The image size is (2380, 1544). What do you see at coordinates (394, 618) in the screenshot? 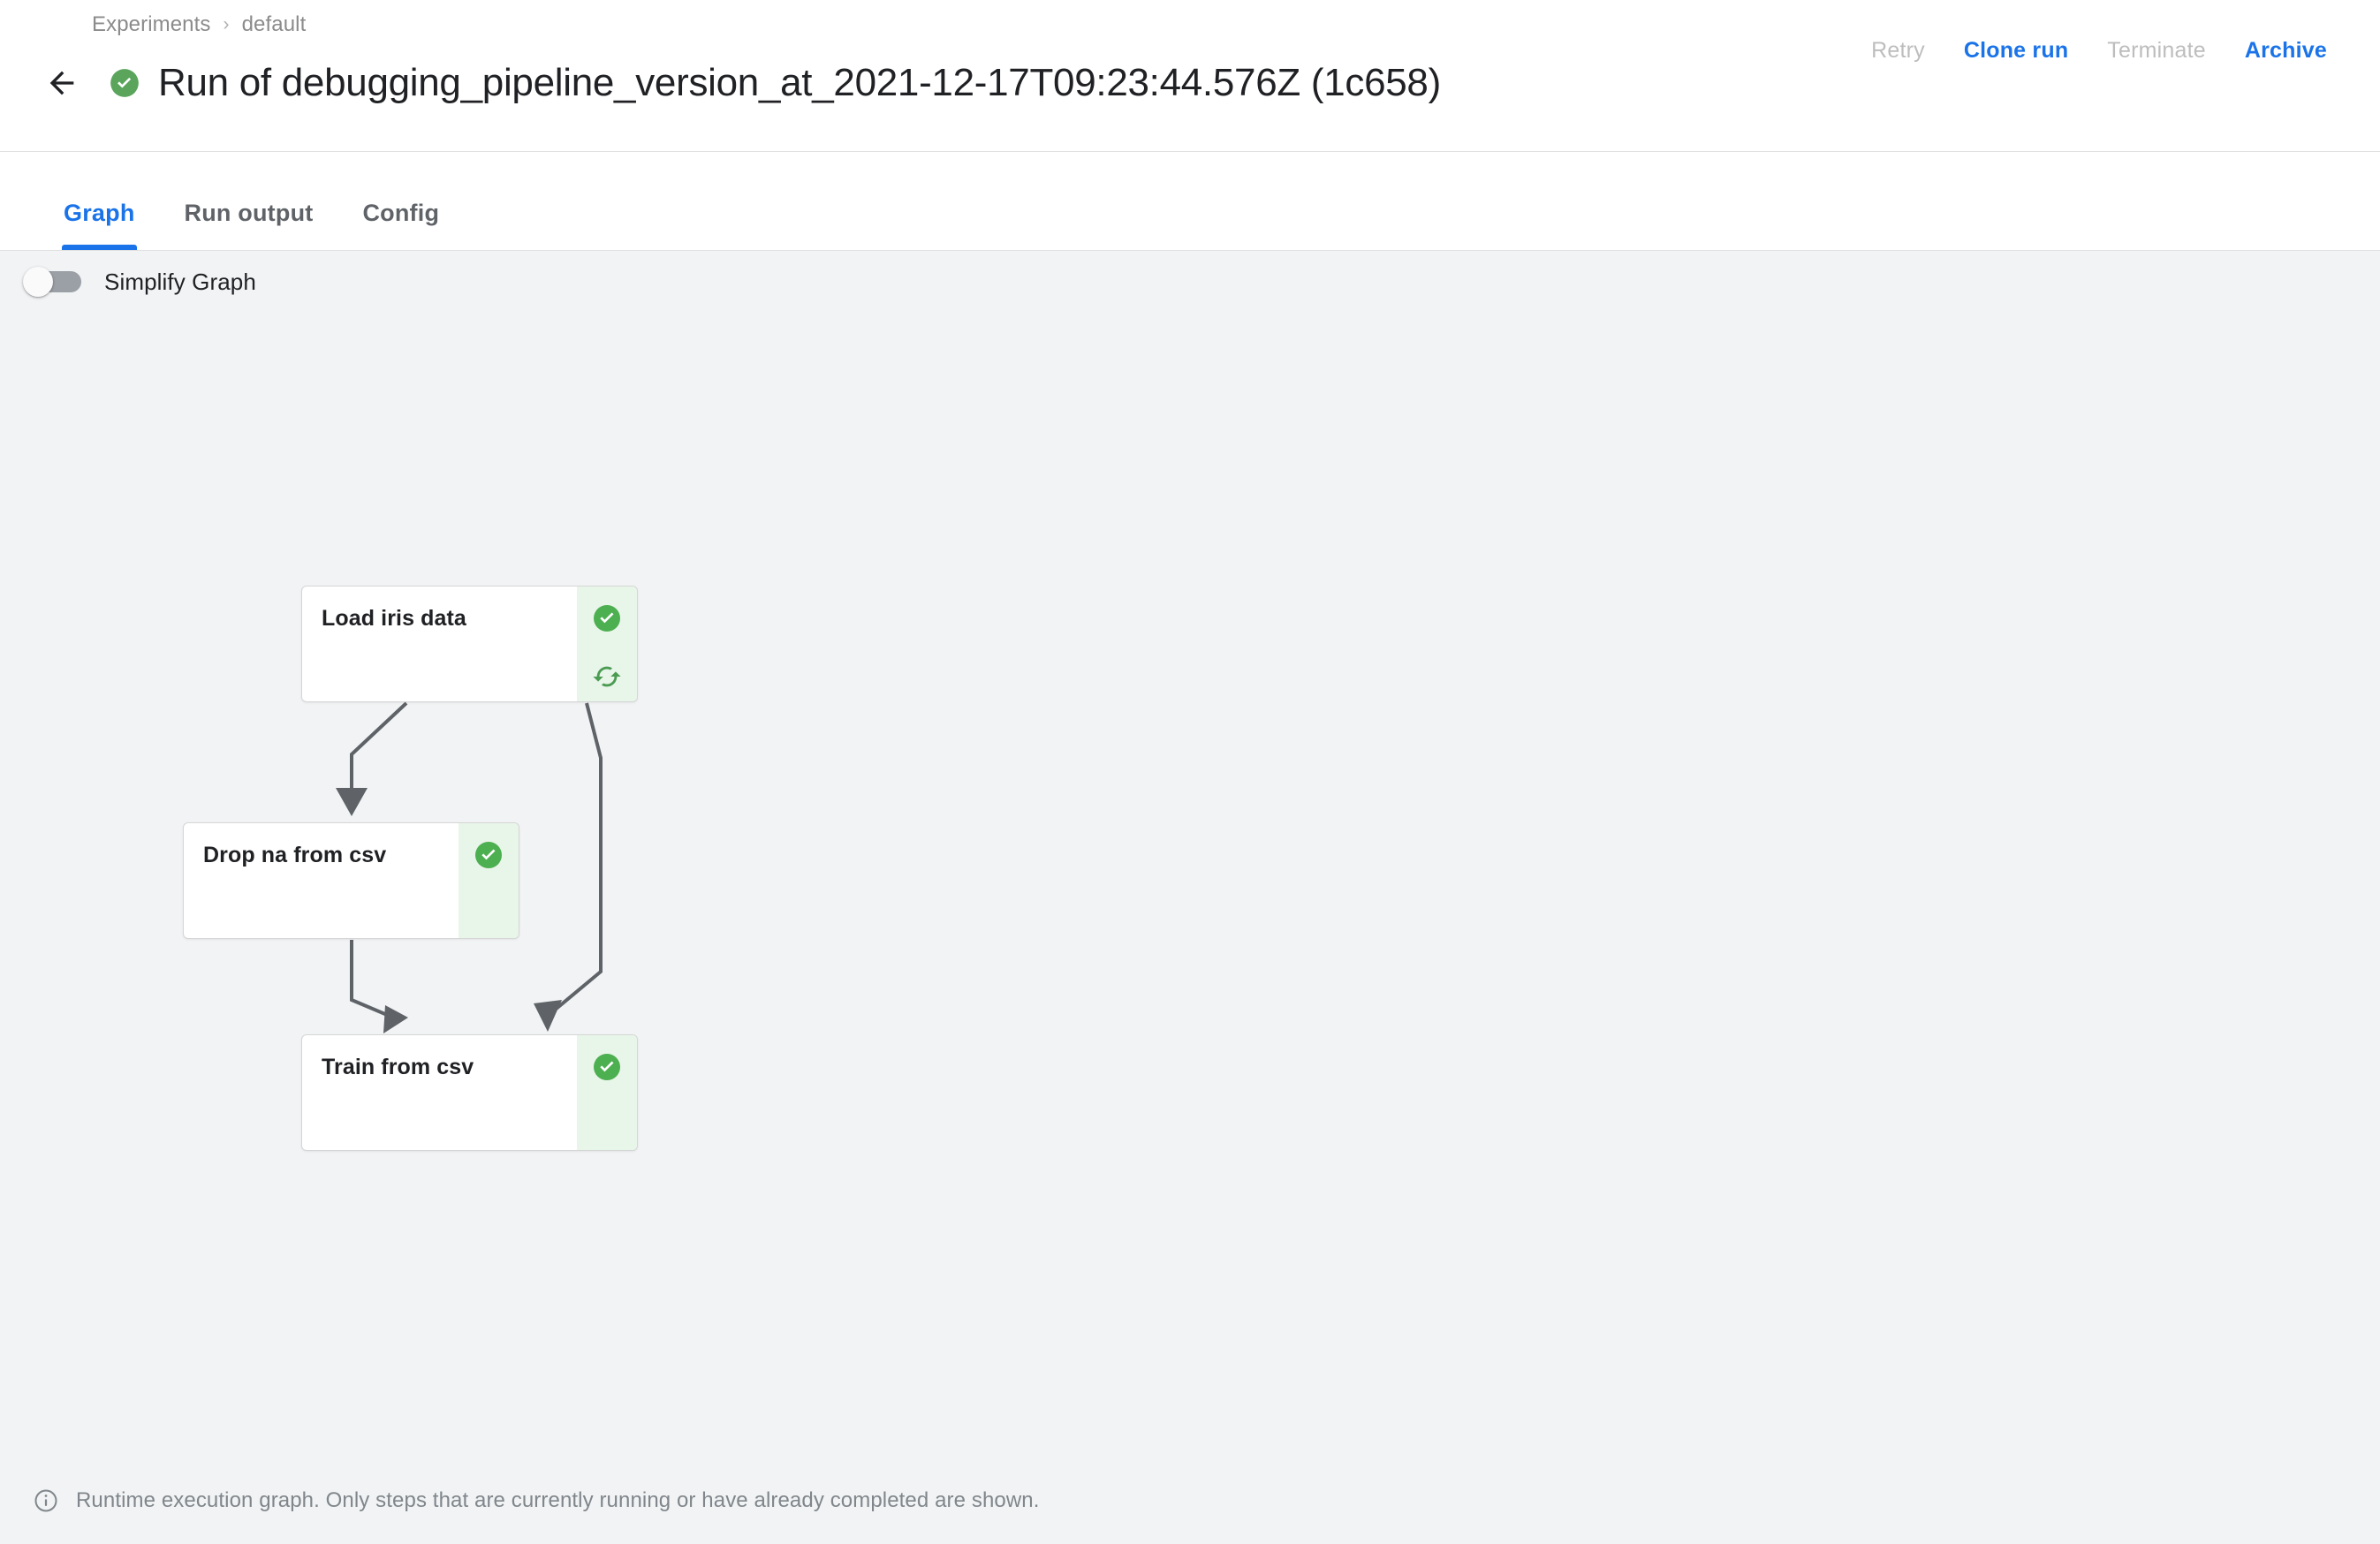
I see `node-label: Load iris data` at bounding box center [394, 618].